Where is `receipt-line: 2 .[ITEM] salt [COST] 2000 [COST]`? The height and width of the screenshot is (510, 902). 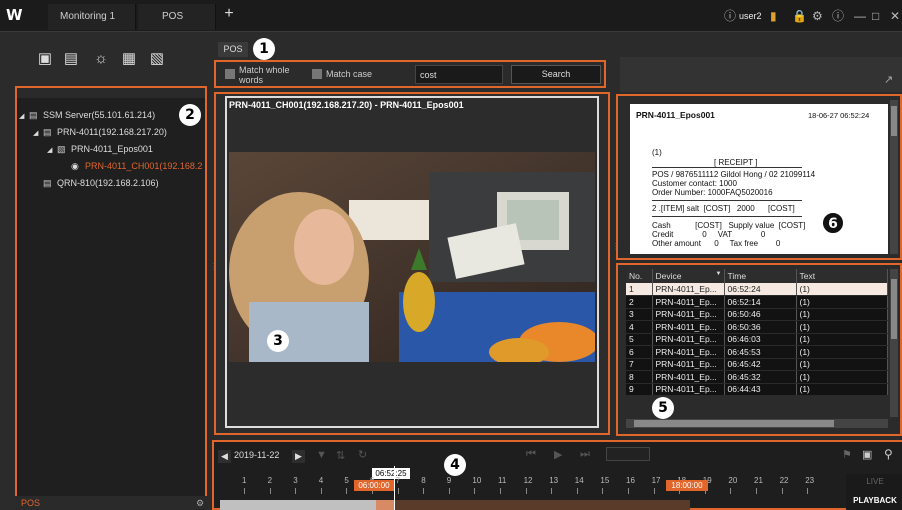 receipt-line: 2 .[ITEM] salt [COST] 2000 [COST] is located at coordinates (723, 208).